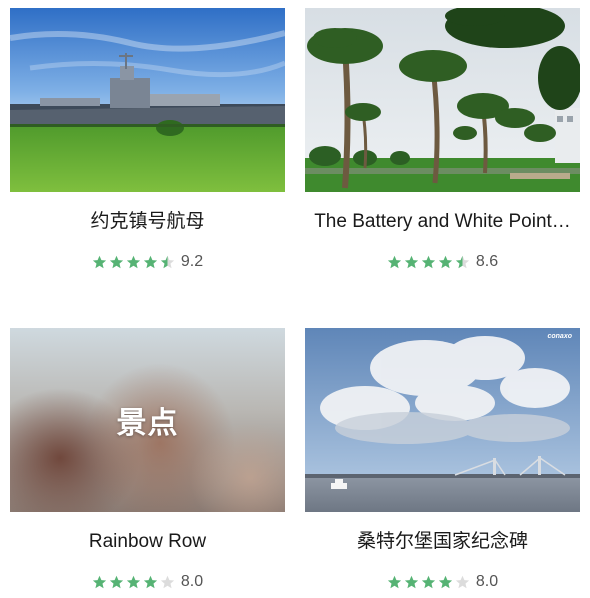 The height and width of the screenshot is (598, 590). I want to click on attraction-photo: 景点, so click(147, 420).